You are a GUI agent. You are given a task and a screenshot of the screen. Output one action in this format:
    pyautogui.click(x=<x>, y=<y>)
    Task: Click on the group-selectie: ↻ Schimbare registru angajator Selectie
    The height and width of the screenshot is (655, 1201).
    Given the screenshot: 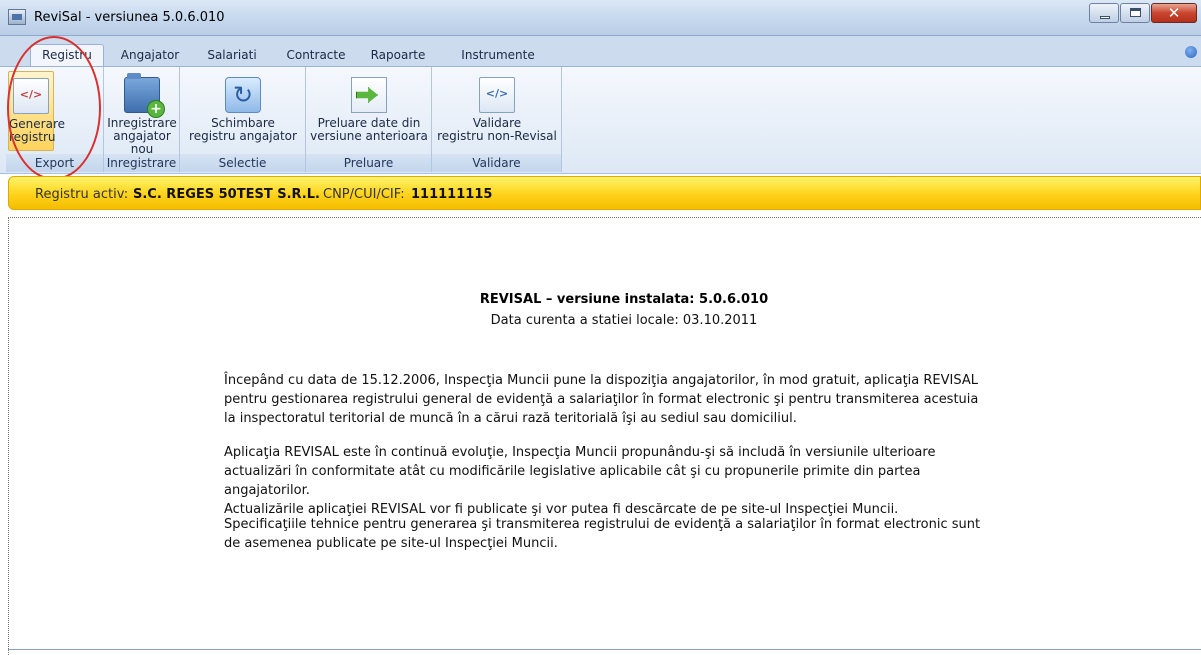 What is the action you would take?
    pyautogui.click(x=243, y=119)
    